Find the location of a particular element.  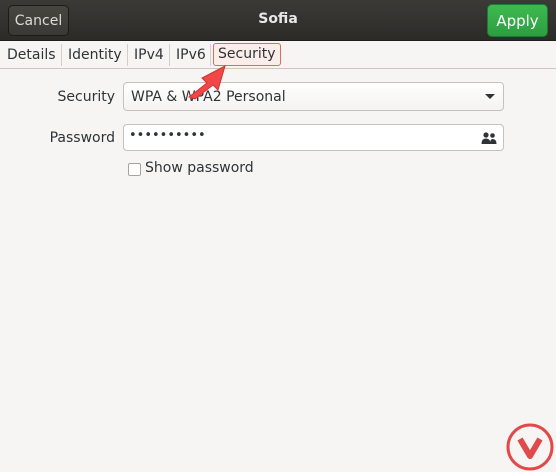

tab-details: Details is located at coordinates (31, 55).